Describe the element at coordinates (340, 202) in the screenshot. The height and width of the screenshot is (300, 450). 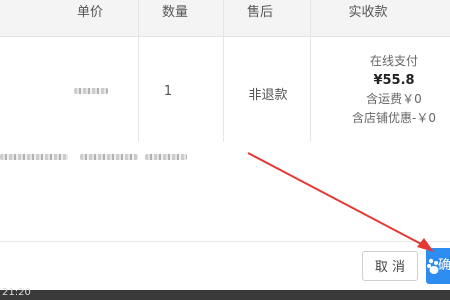
I see `annotation-arrow` at that location.